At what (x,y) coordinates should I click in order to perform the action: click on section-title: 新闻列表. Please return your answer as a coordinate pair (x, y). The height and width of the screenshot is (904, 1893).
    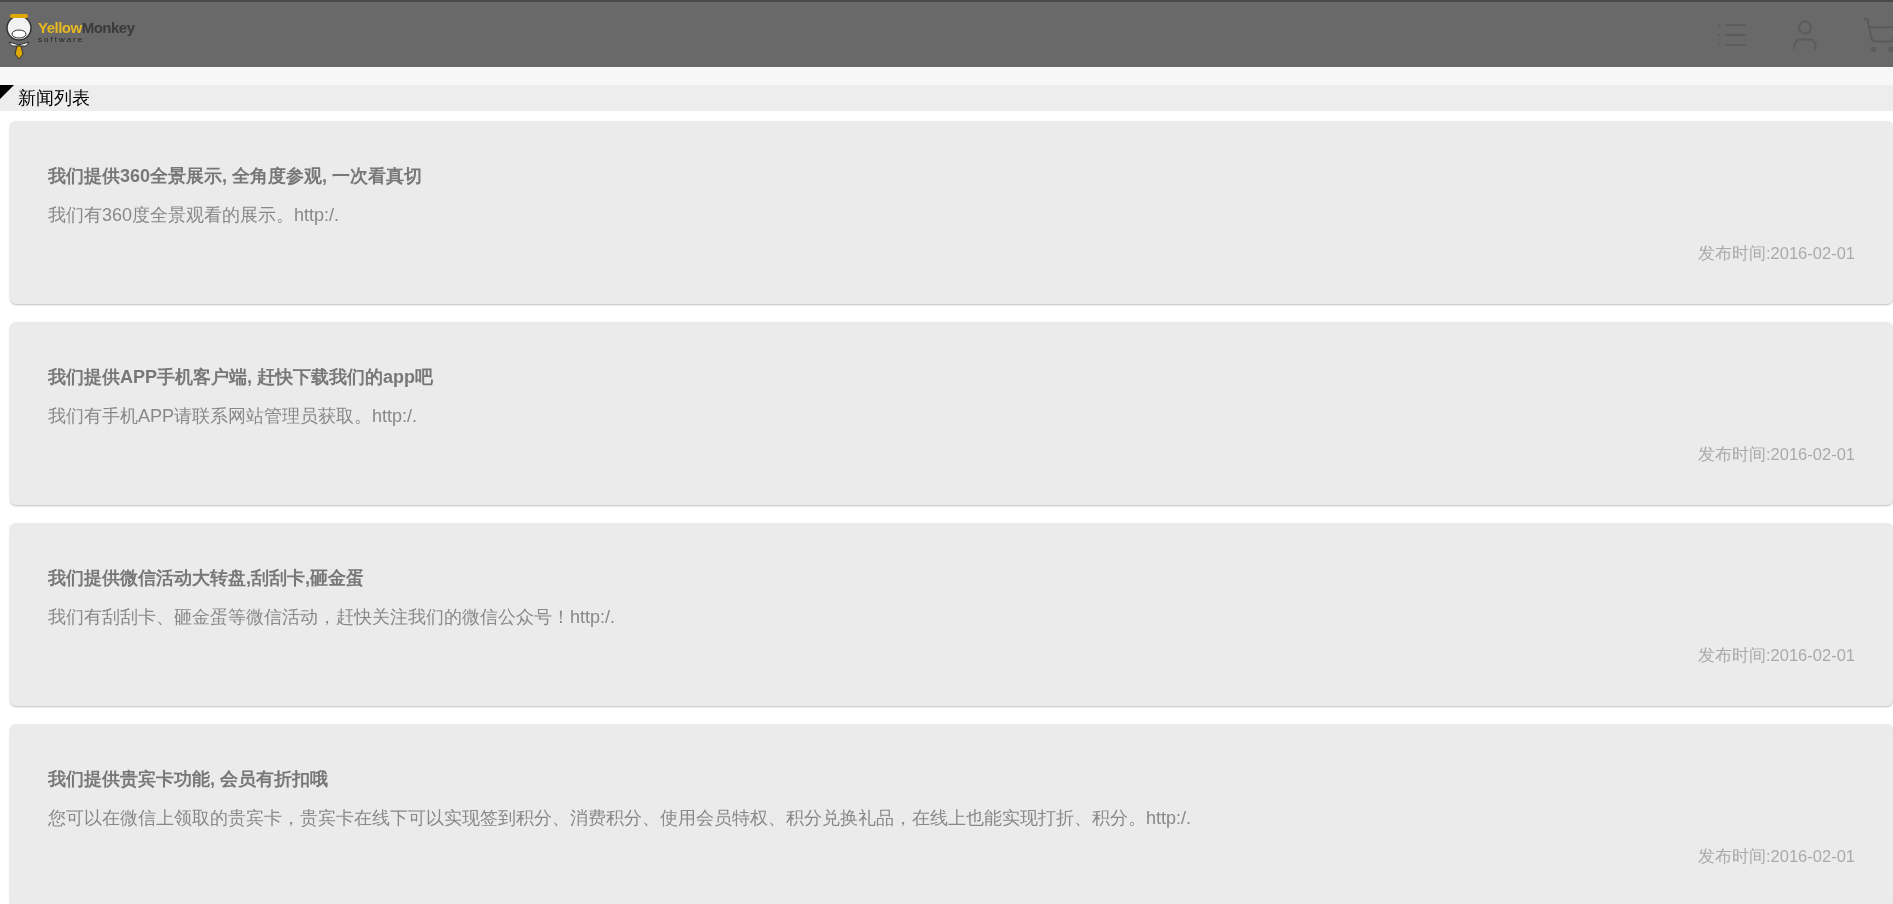
    Looking at the image, I should click on (54, 98).